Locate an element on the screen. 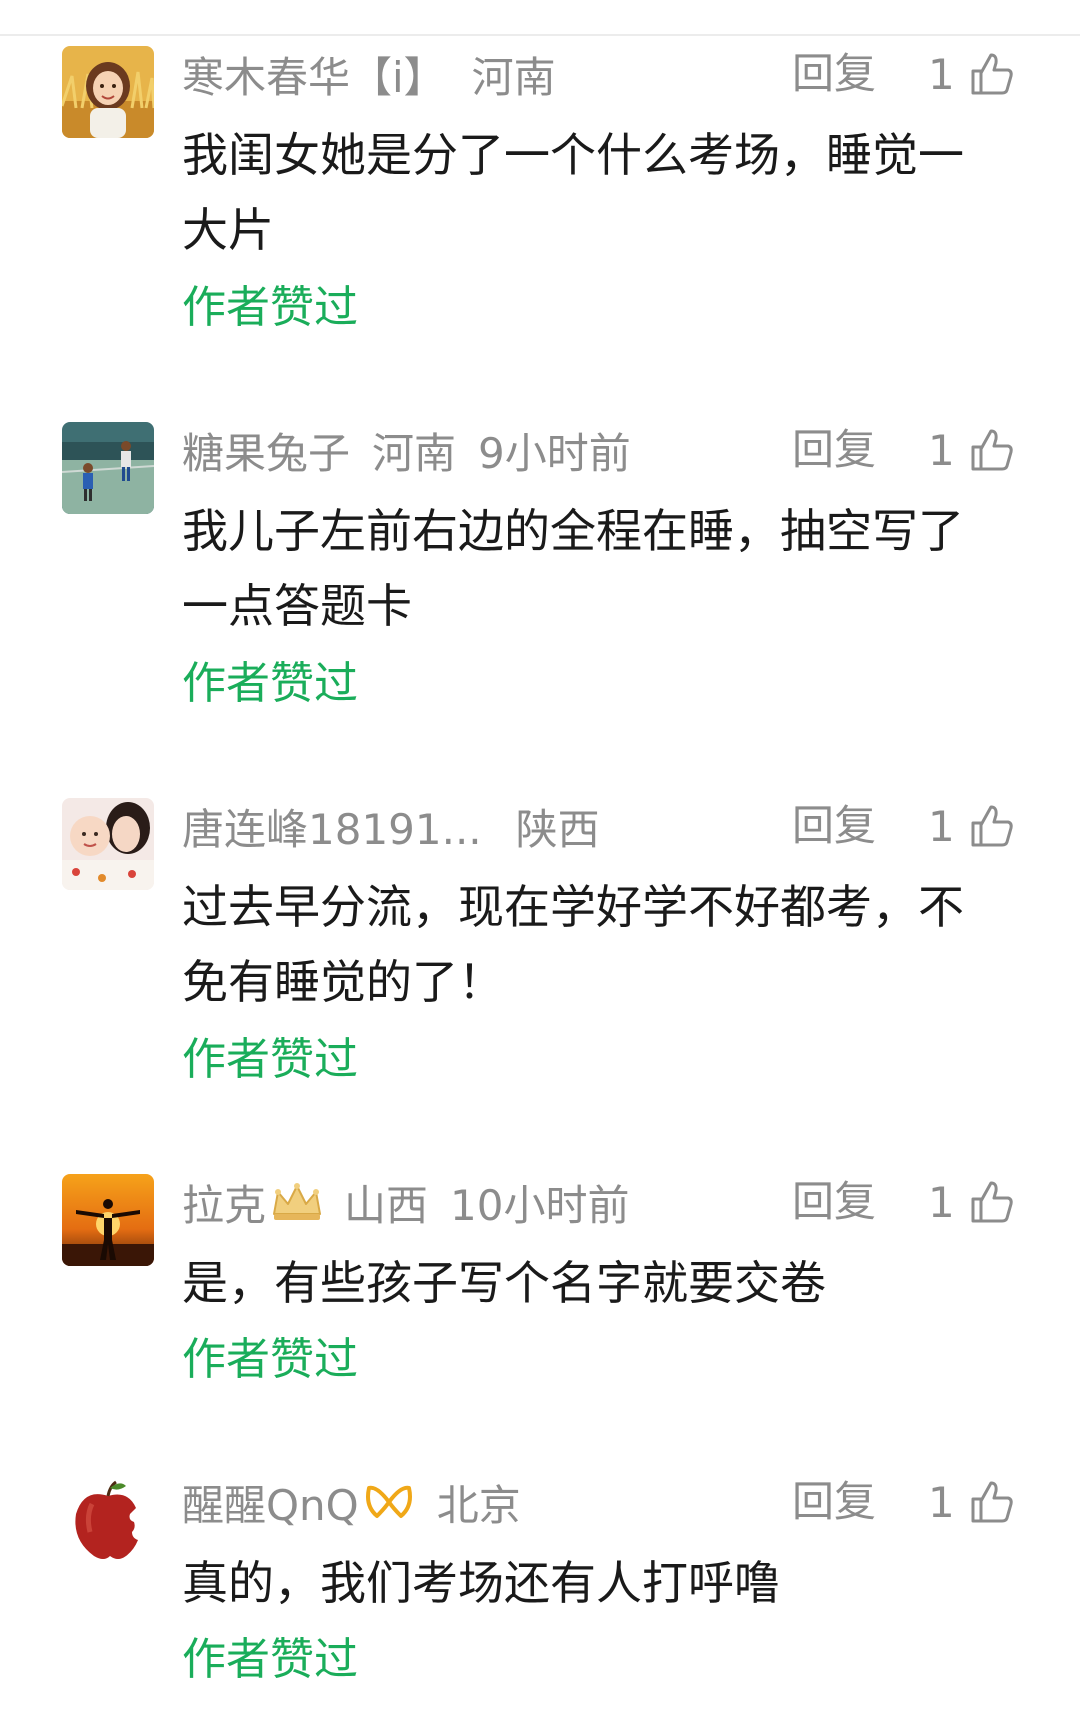 The height and width of the screenshot is (1735, 1080). comment-text: 我儿子左前右边的全程在睡，抽空写了一点答题卡 is located at coordinates (573, 568).